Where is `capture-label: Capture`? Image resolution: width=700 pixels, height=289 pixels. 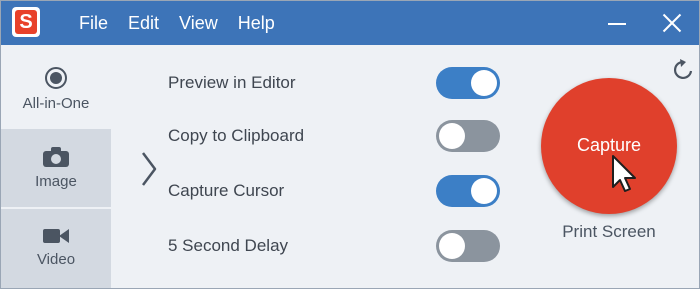
capture-label: Capture is located at coordinates (609, 145).